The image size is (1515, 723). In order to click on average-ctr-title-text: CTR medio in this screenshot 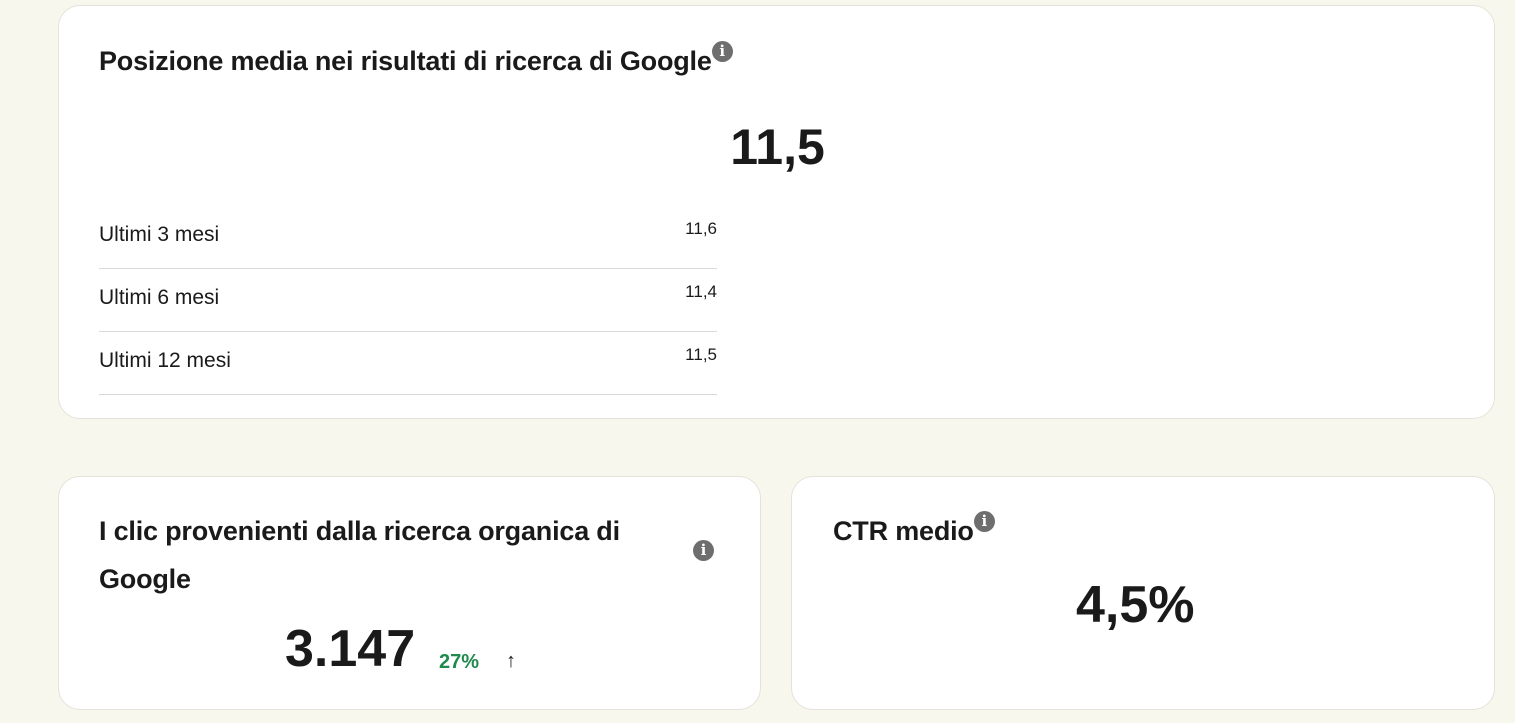, I will do `click(903, 531)`.